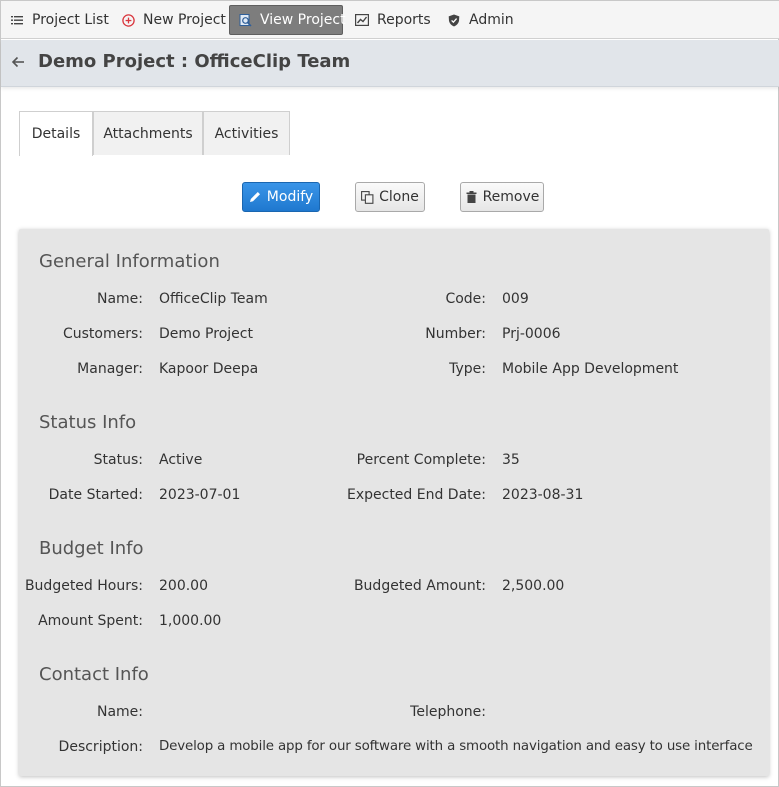  I want to click on chart-icon, so click(362, 20).